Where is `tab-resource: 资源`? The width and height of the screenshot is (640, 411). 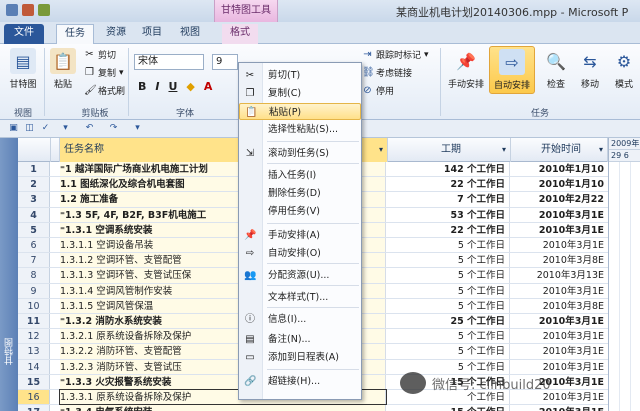
tab-resource: 资源 is located at coordinates (116, 34).